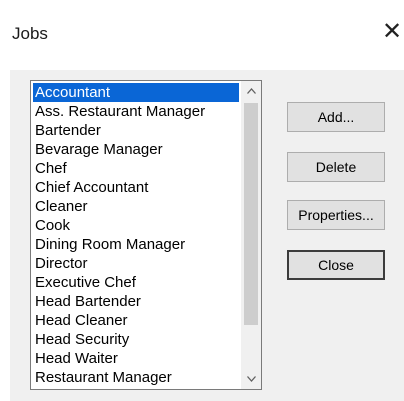 The width and height of the screenshot is (404, 401). What do you see at coordinates (136, 111) in the screenshot?
I see `list-item: Ass. Restaurant Manager` at bounding box center [136, 111].